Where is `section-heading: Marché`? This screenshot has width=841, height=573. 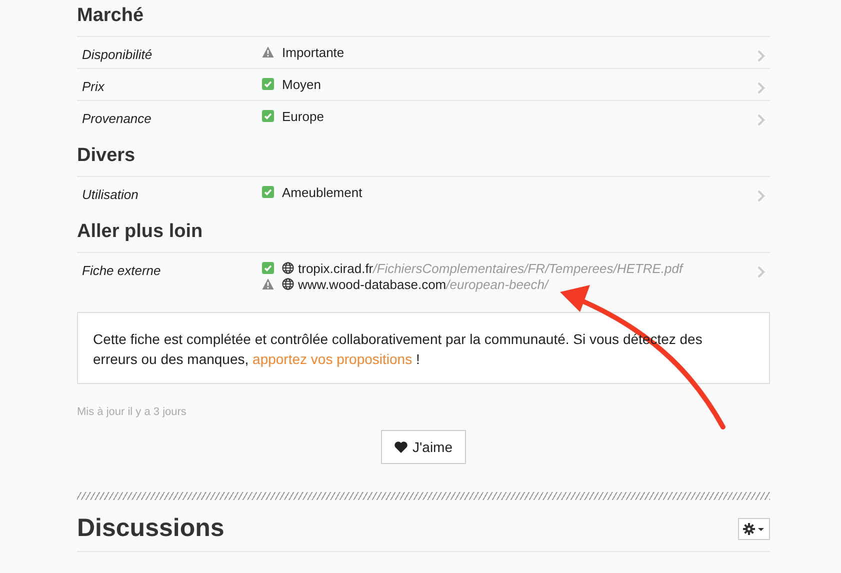 section-heading: Marché is located at coordinates (111, 16).